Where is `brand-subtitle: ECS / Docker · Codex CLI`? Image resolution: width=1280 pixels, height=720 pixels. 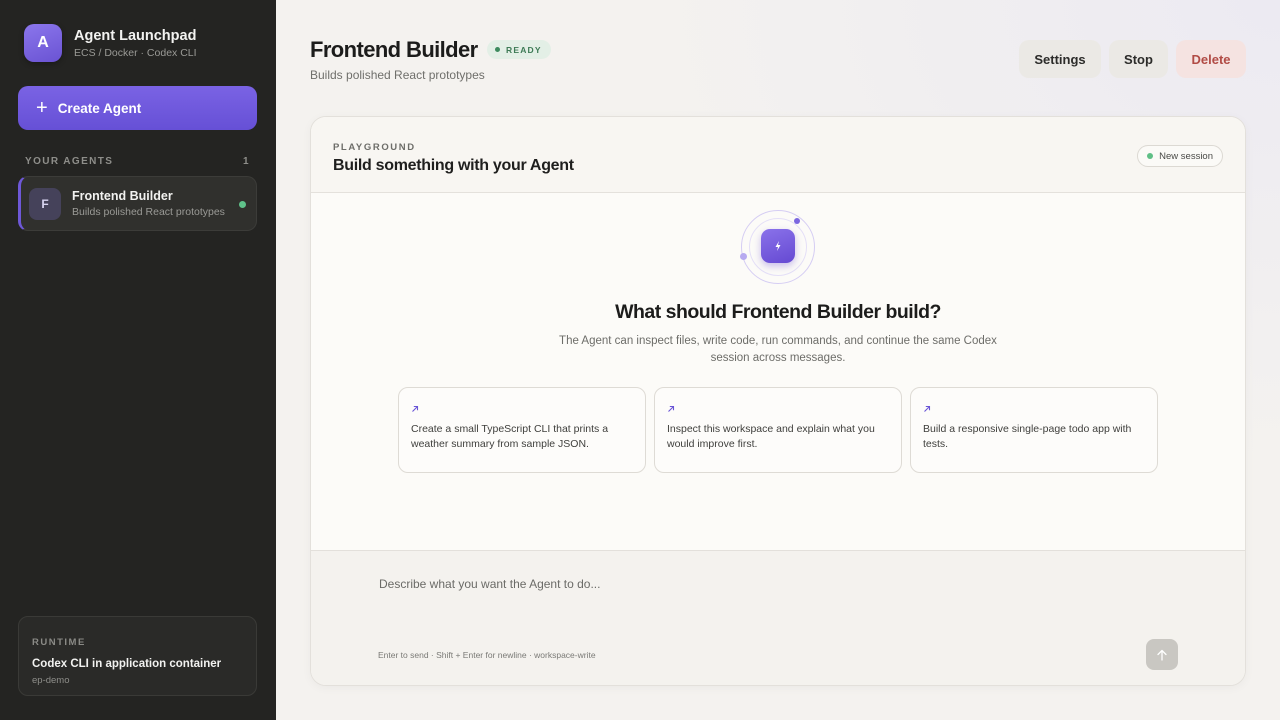
brand-subtitle: ECS / Docker · Codex CLI is located at coordinates (135, 53).